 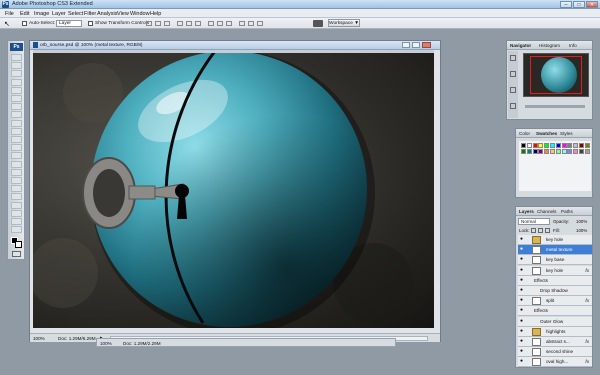 I want to click on doc-minimize-button, so click(x=406, y=45).